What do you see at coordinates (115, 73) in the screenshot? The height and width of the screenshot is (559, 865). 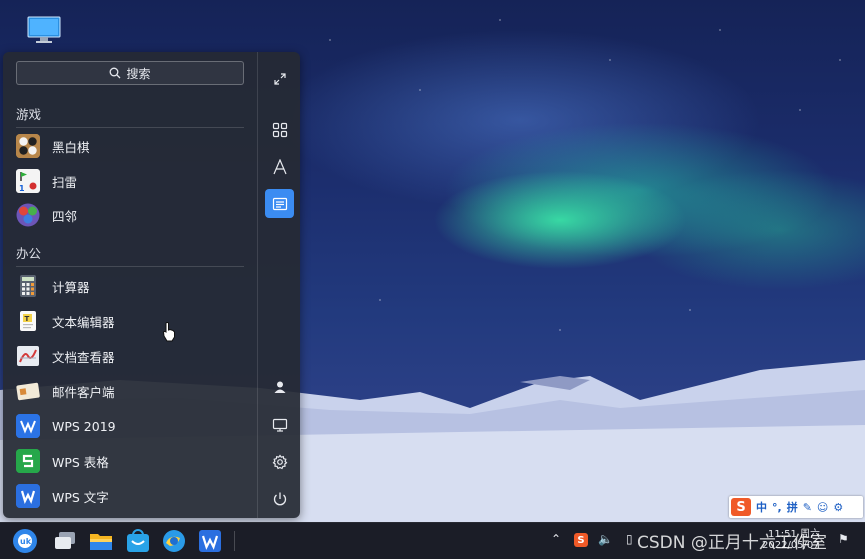 I see `search-icon` at bounding box center [115, 73].